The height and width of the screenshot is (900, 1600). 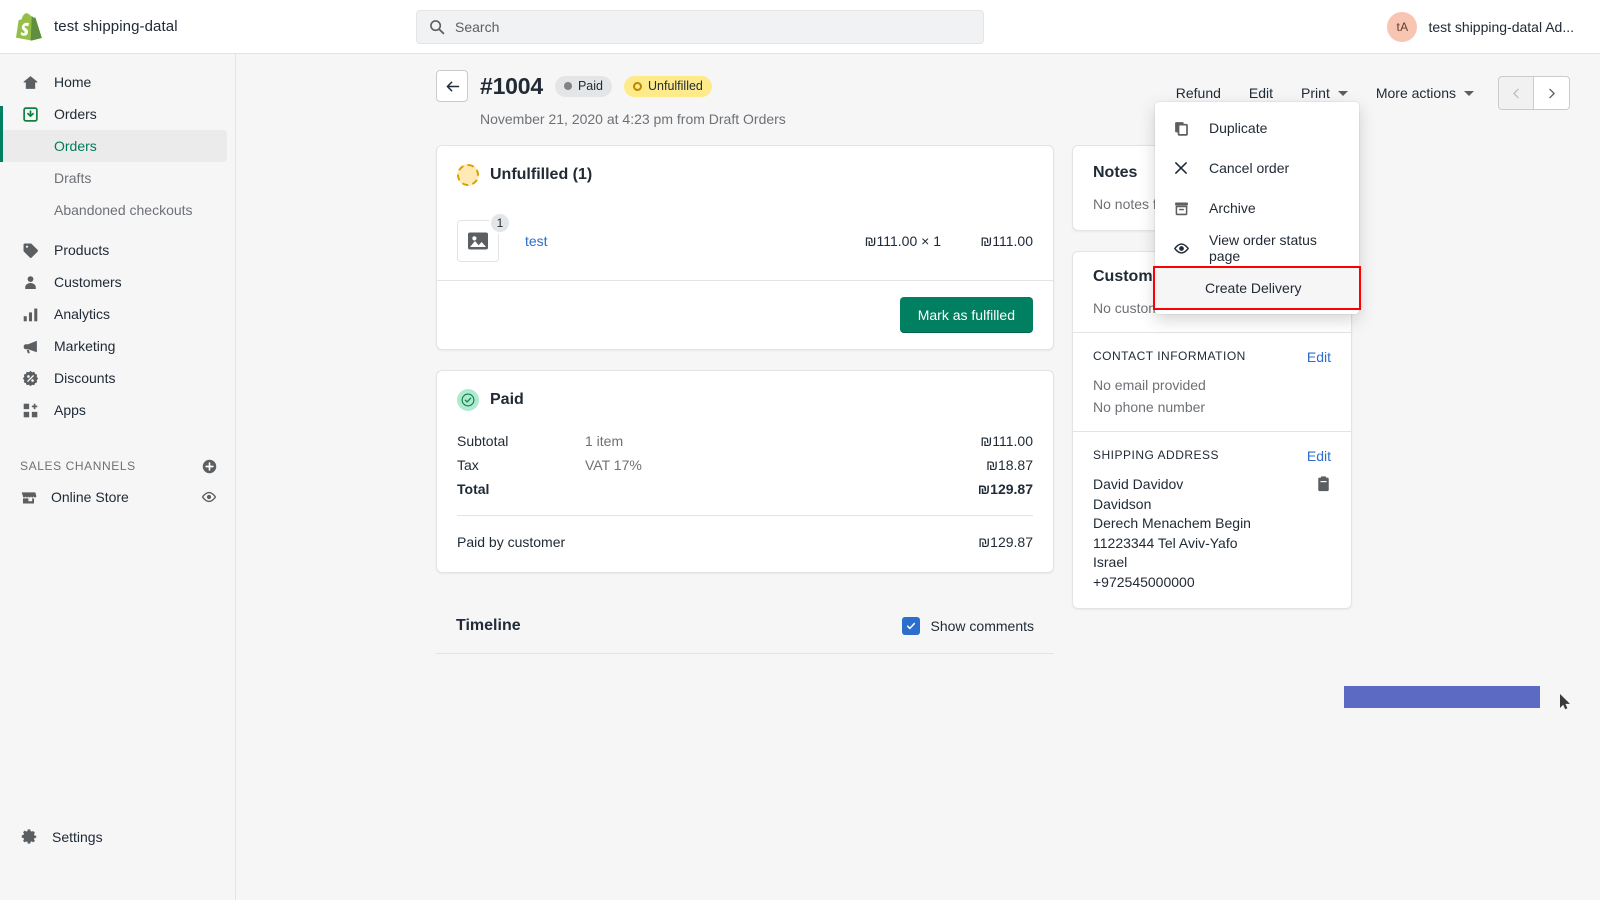 What do you see at coordinates (1181, 168) in the screenshot?
I see `close-x-icon` at bounding box center [1181, 168].